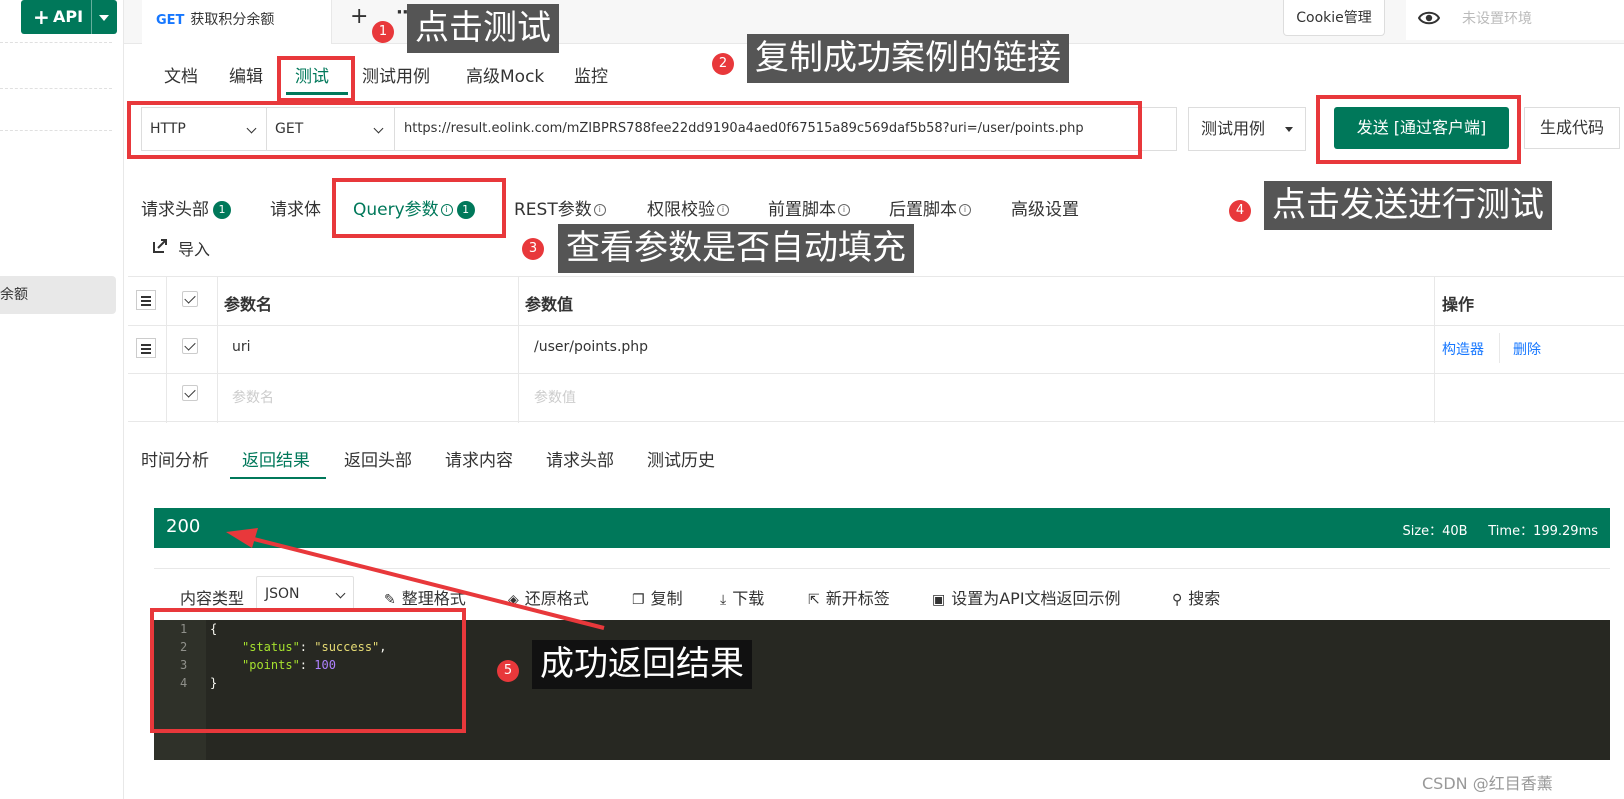 The width and height of the screenshot is (1624, 799). Describe the element at coordinates (415, 579) in the screenshot. I see `annotation-arrow` at that location.